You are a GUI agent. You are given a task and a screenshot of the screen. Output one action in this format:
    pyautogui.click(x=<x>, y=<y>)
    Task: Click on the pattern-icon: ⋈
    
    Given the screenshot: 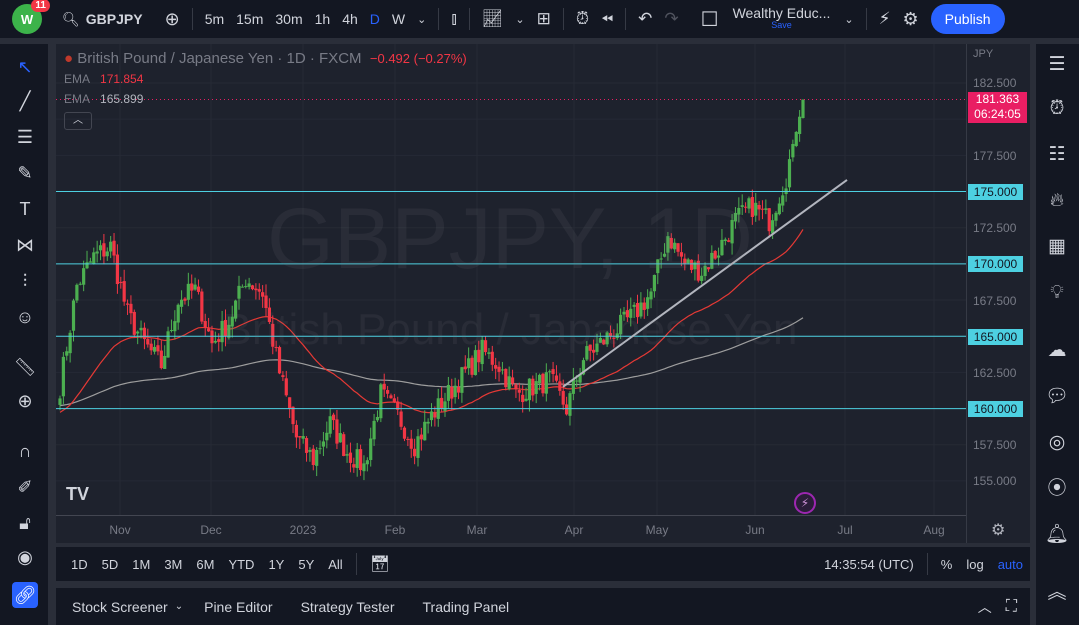 What is the action you would take?
    pyautogui.click(x=25, y=245)
    